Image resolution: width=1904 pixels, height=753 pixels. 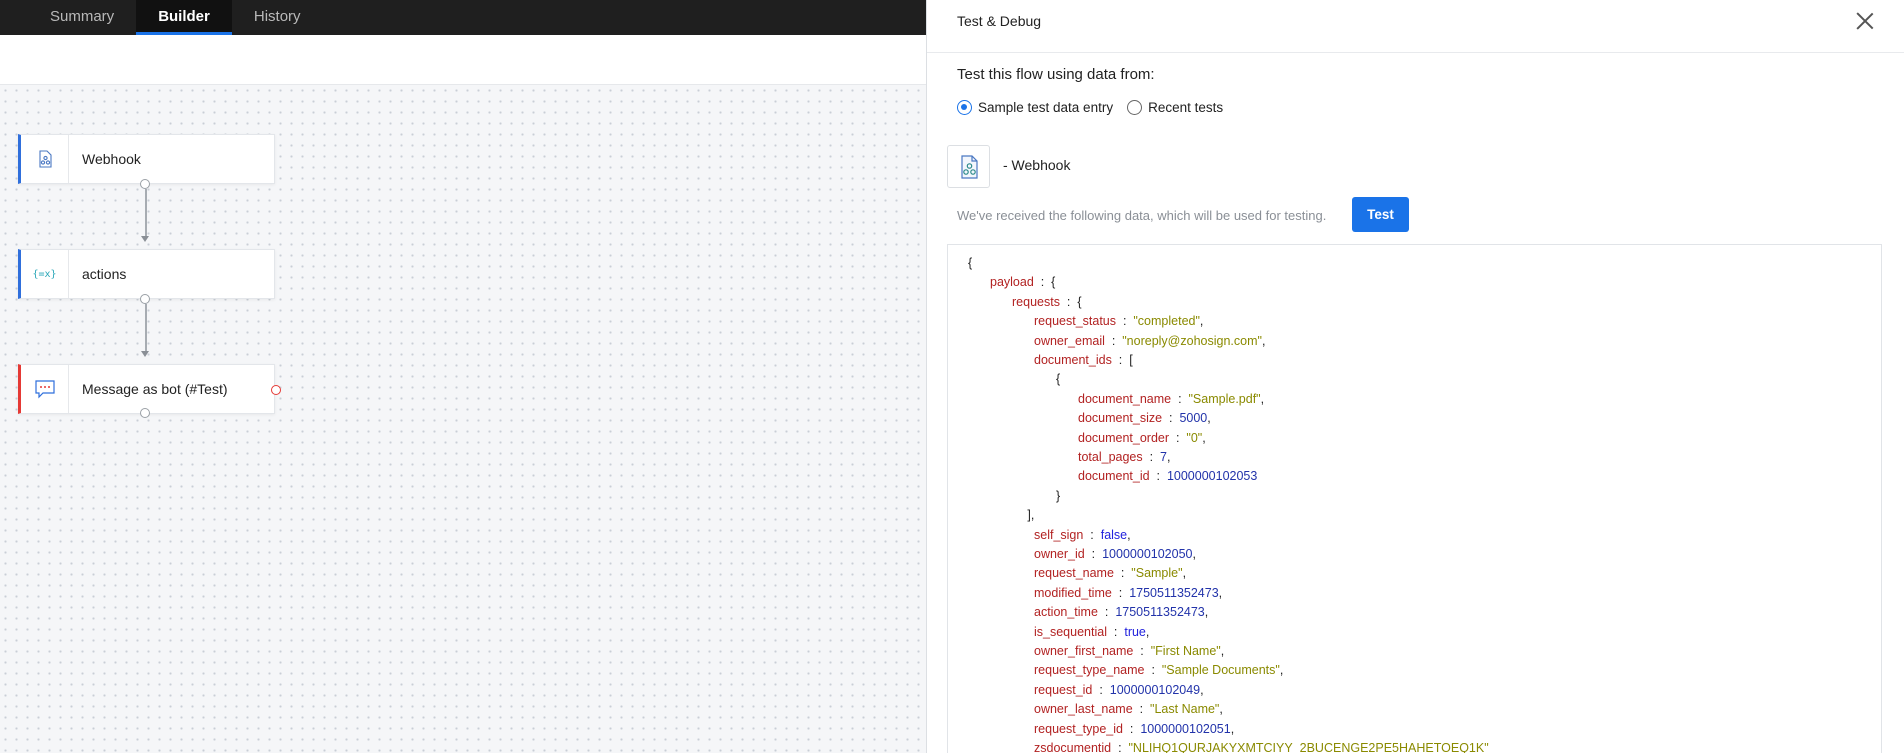 What do you see at coordinates (1134, 728) in the screenshot?
I see `json-line: request_type_id : 1000000102051,` at bounding box center [1134, 728].